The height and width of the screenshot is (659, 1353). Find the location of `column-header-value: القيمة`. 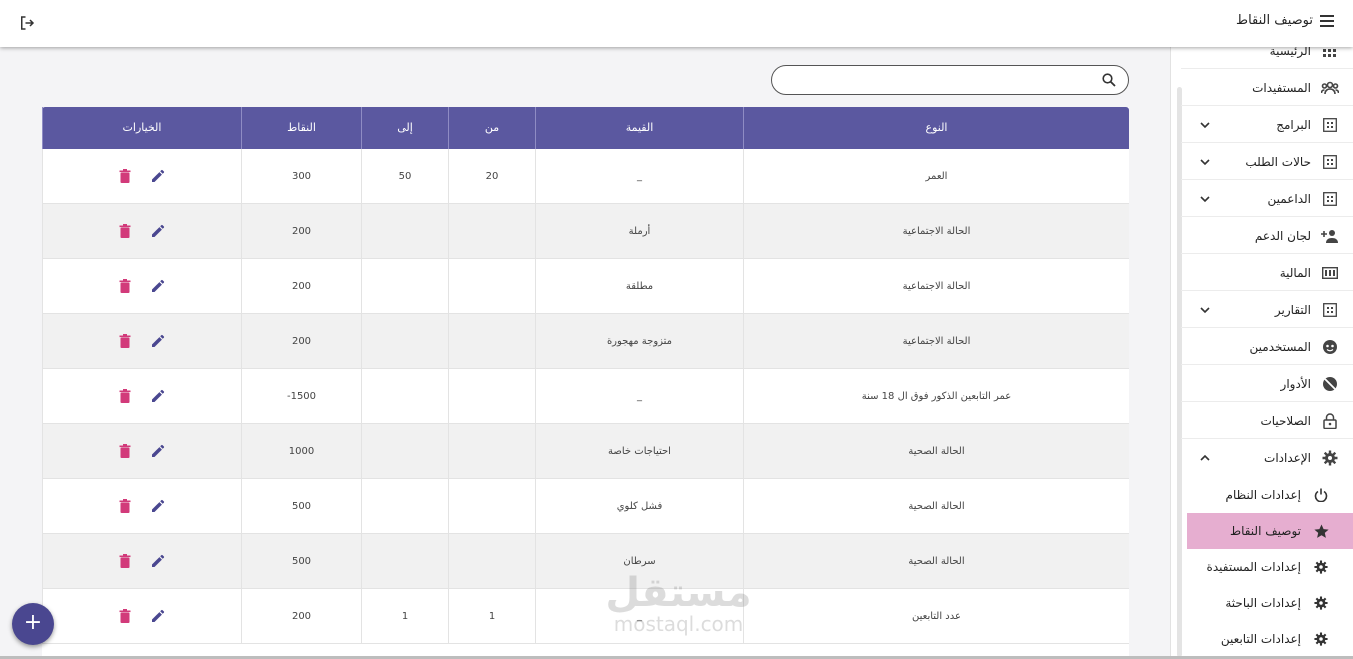

column-header-value: القيمة is located at coordinates (639, 128).